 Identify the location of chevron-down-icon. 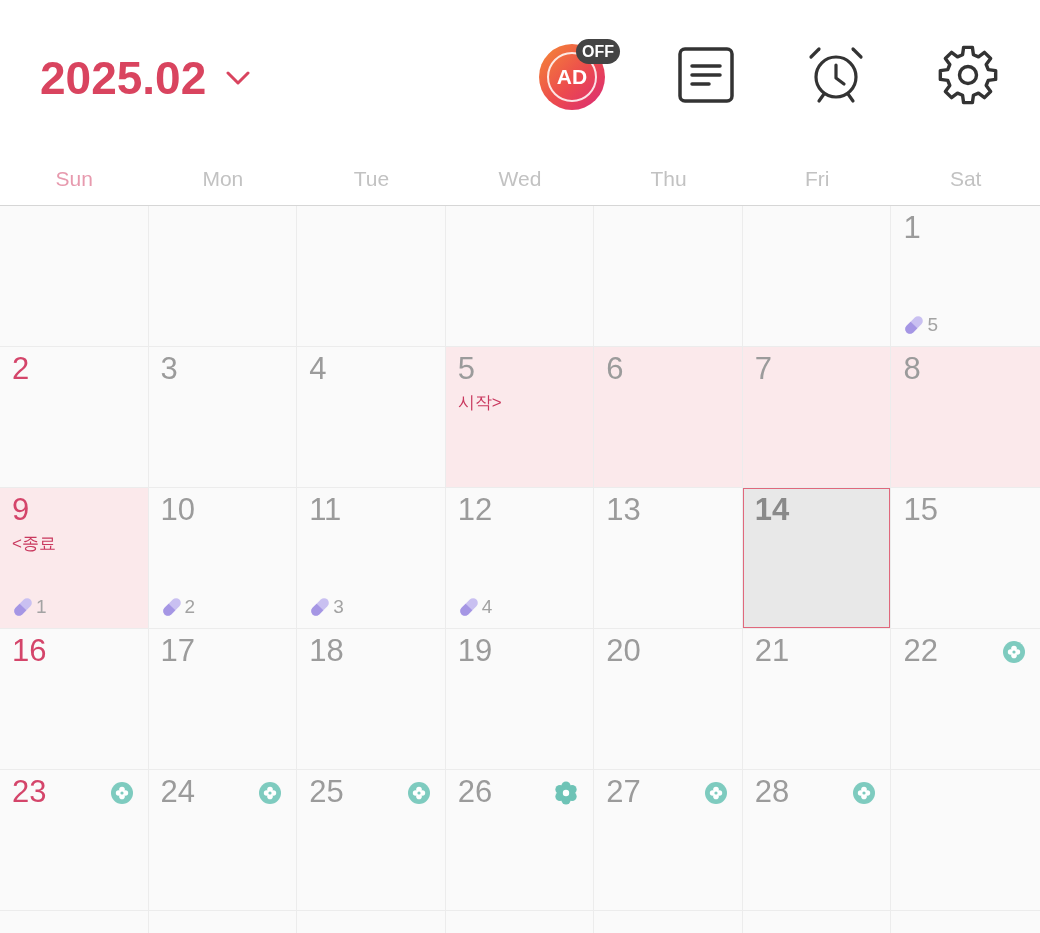
(238, 78).